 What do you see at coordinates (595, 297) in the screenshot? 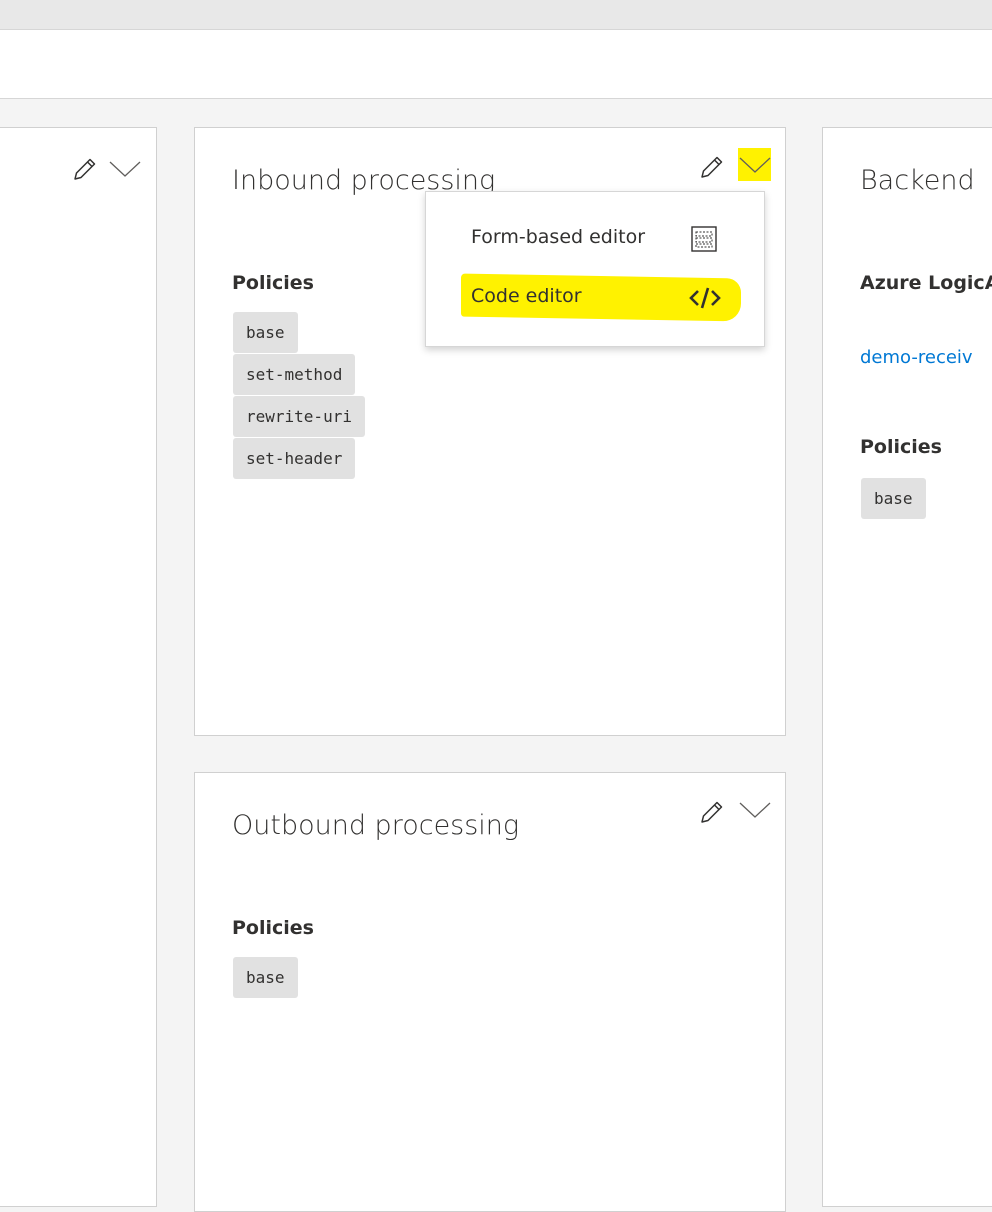
I see `menu-item-code-editor: Code editor` at bounding box center [595, 297].